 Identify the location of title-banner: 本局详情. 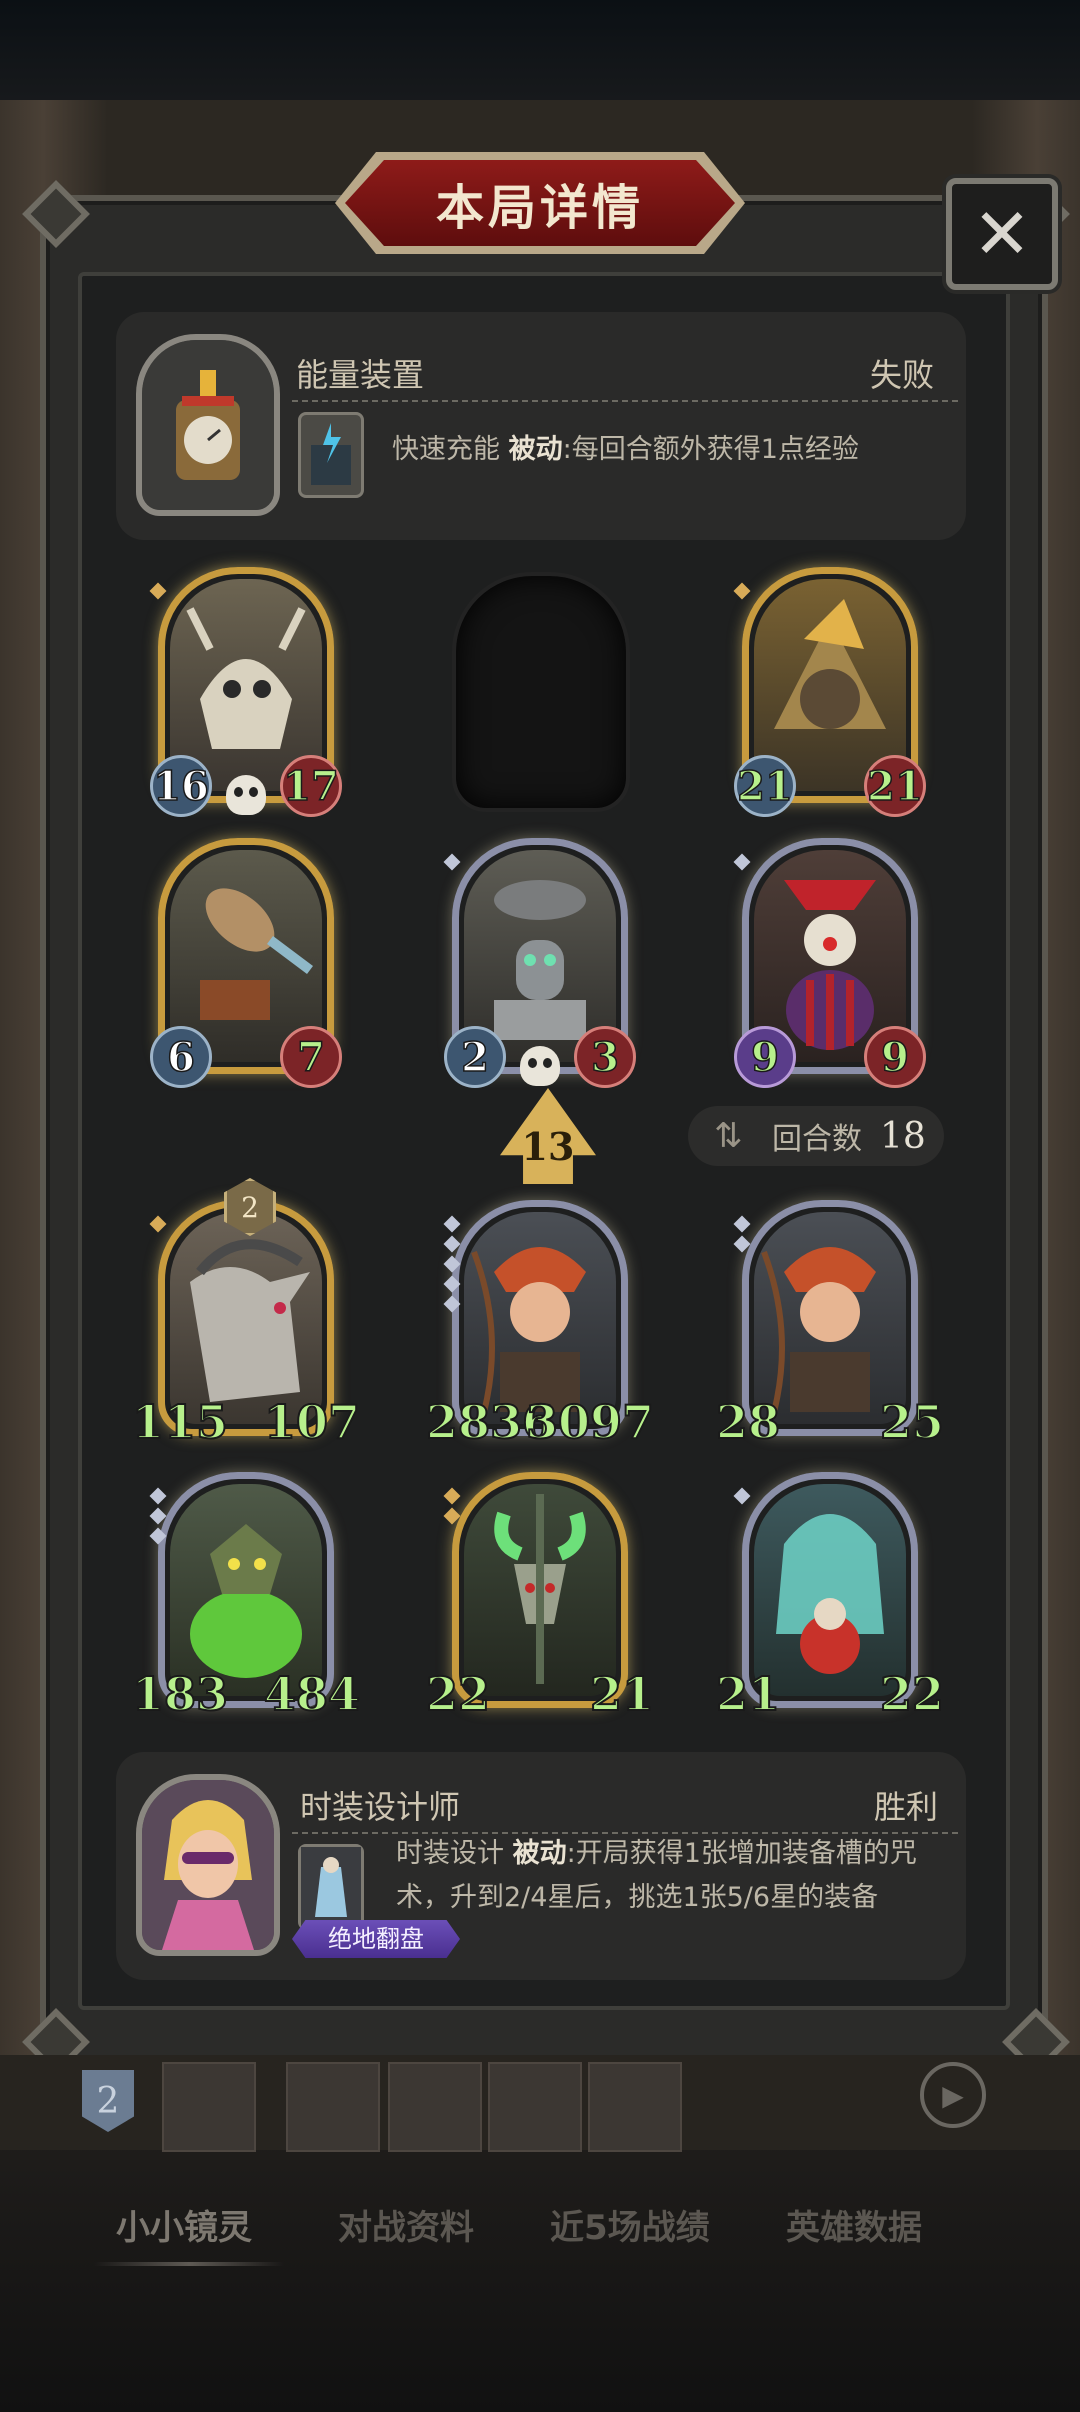
(540, 203).